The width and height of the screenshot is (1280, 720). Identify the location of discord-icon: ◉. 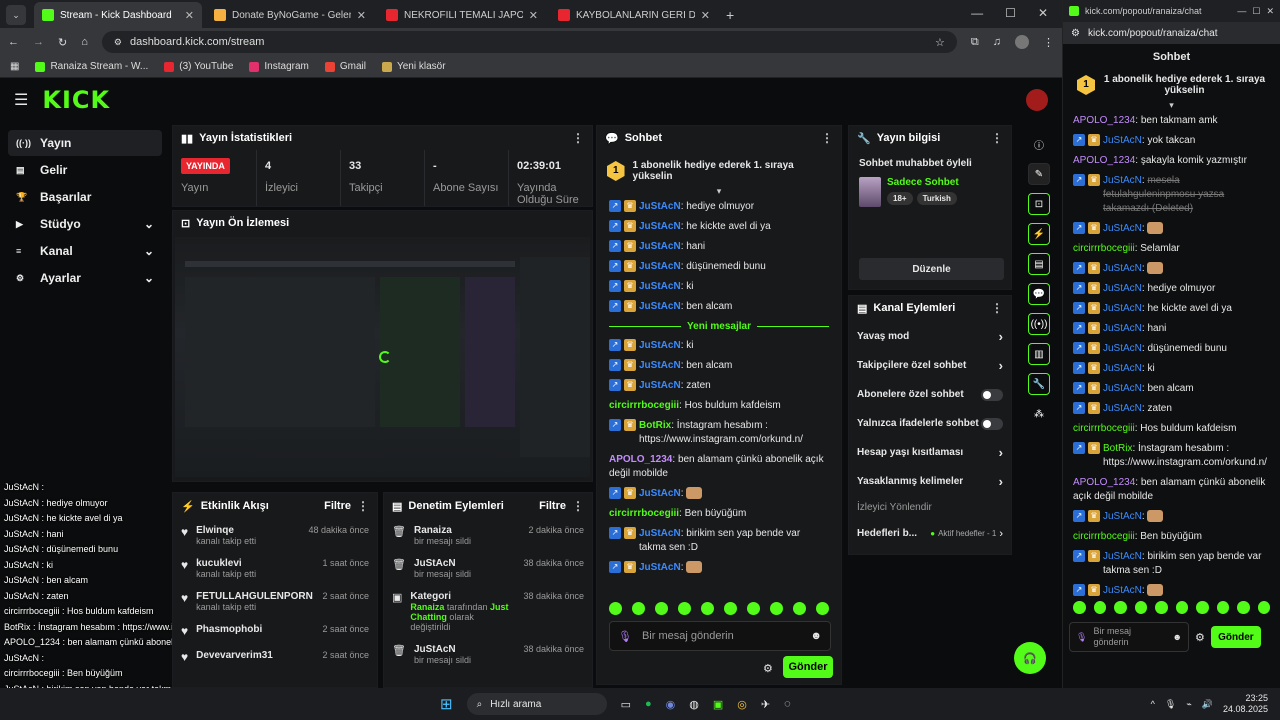
(671, 704).